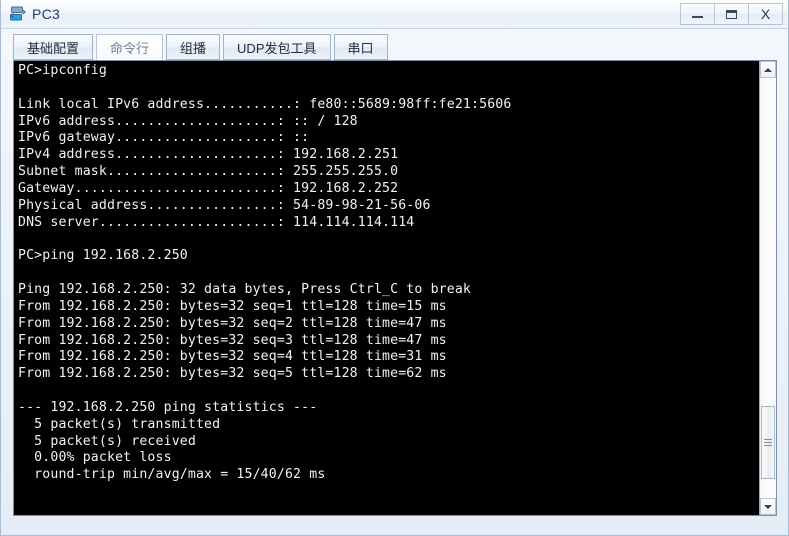  I want to click on window-controls: X, so click(731, 14).